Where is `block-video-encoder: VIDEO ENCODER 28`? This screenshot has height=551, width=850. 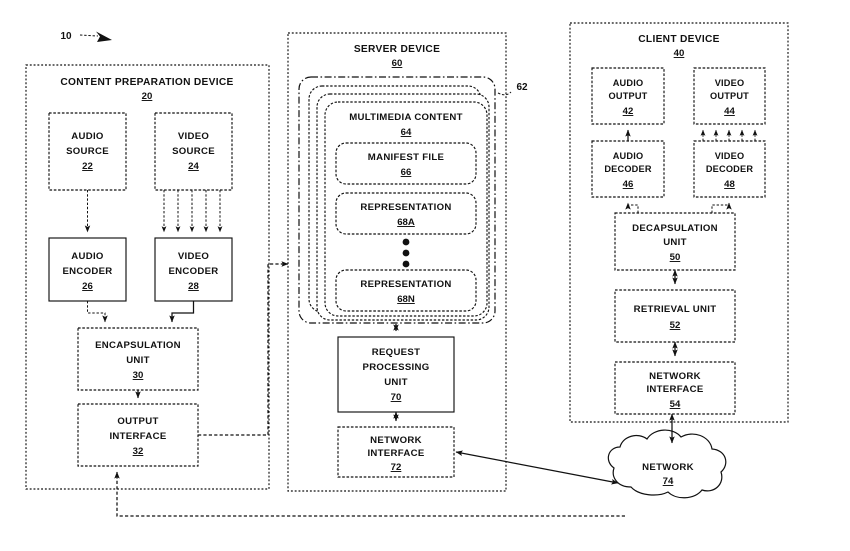 block-video-encoder: VIDEO ENCODER 28 is located at coordinates (193, 269).